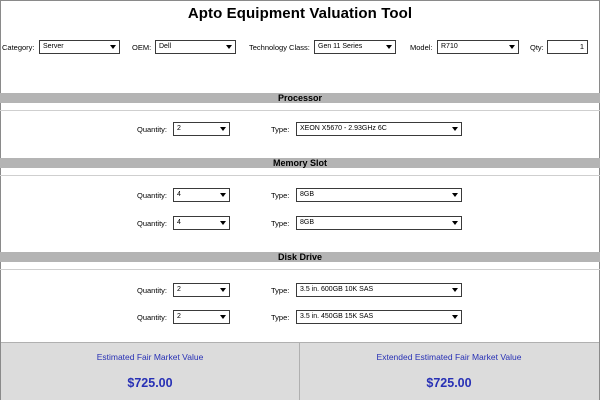 This screenshot has height=400, width=600. Describe the element at coordinates (299, 163) in the screenshot. I see `memory-section-title: Memory Slot` at that location.